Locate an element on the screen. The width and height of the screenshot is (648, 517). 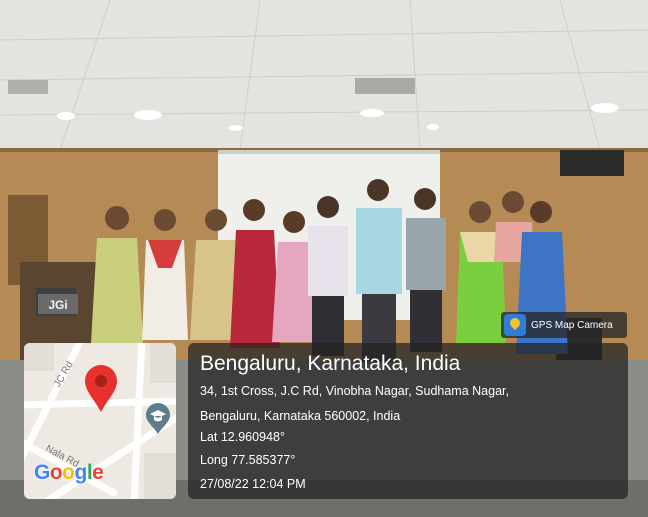
watermark-label: GPS Map Camera is located at coordinates (572, 325).